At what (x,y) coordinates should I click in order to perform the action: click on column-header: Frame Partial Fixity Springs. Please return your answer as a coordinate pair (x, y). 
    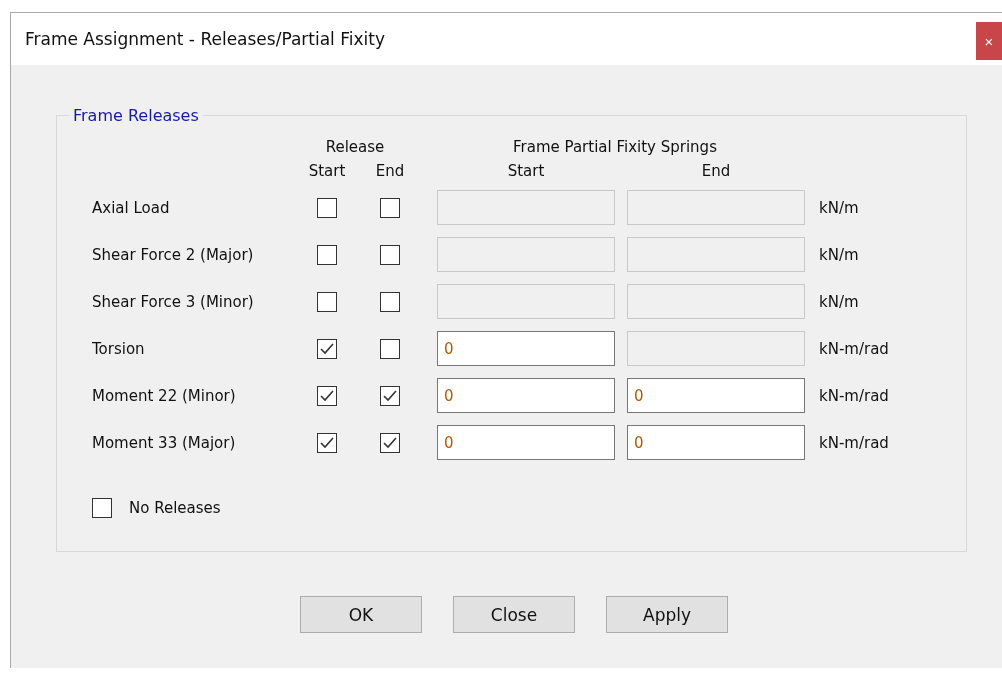
    Looking at the image, I should click on (615, 147).